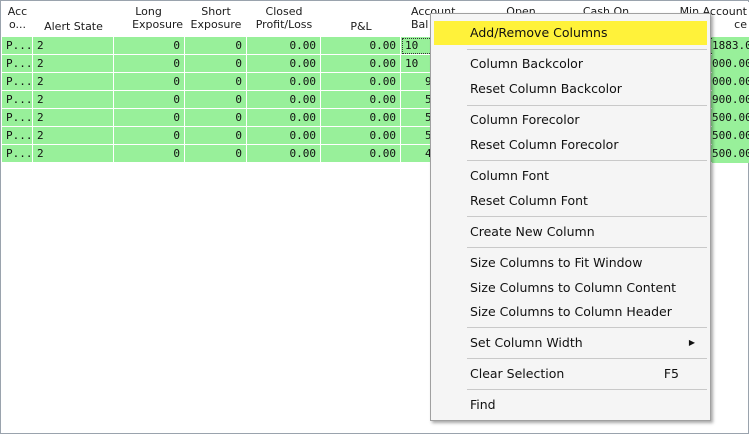  Describe the element at coordinates (570, 405) in the screenshot. I see `menu-item-find: Find` at that location.